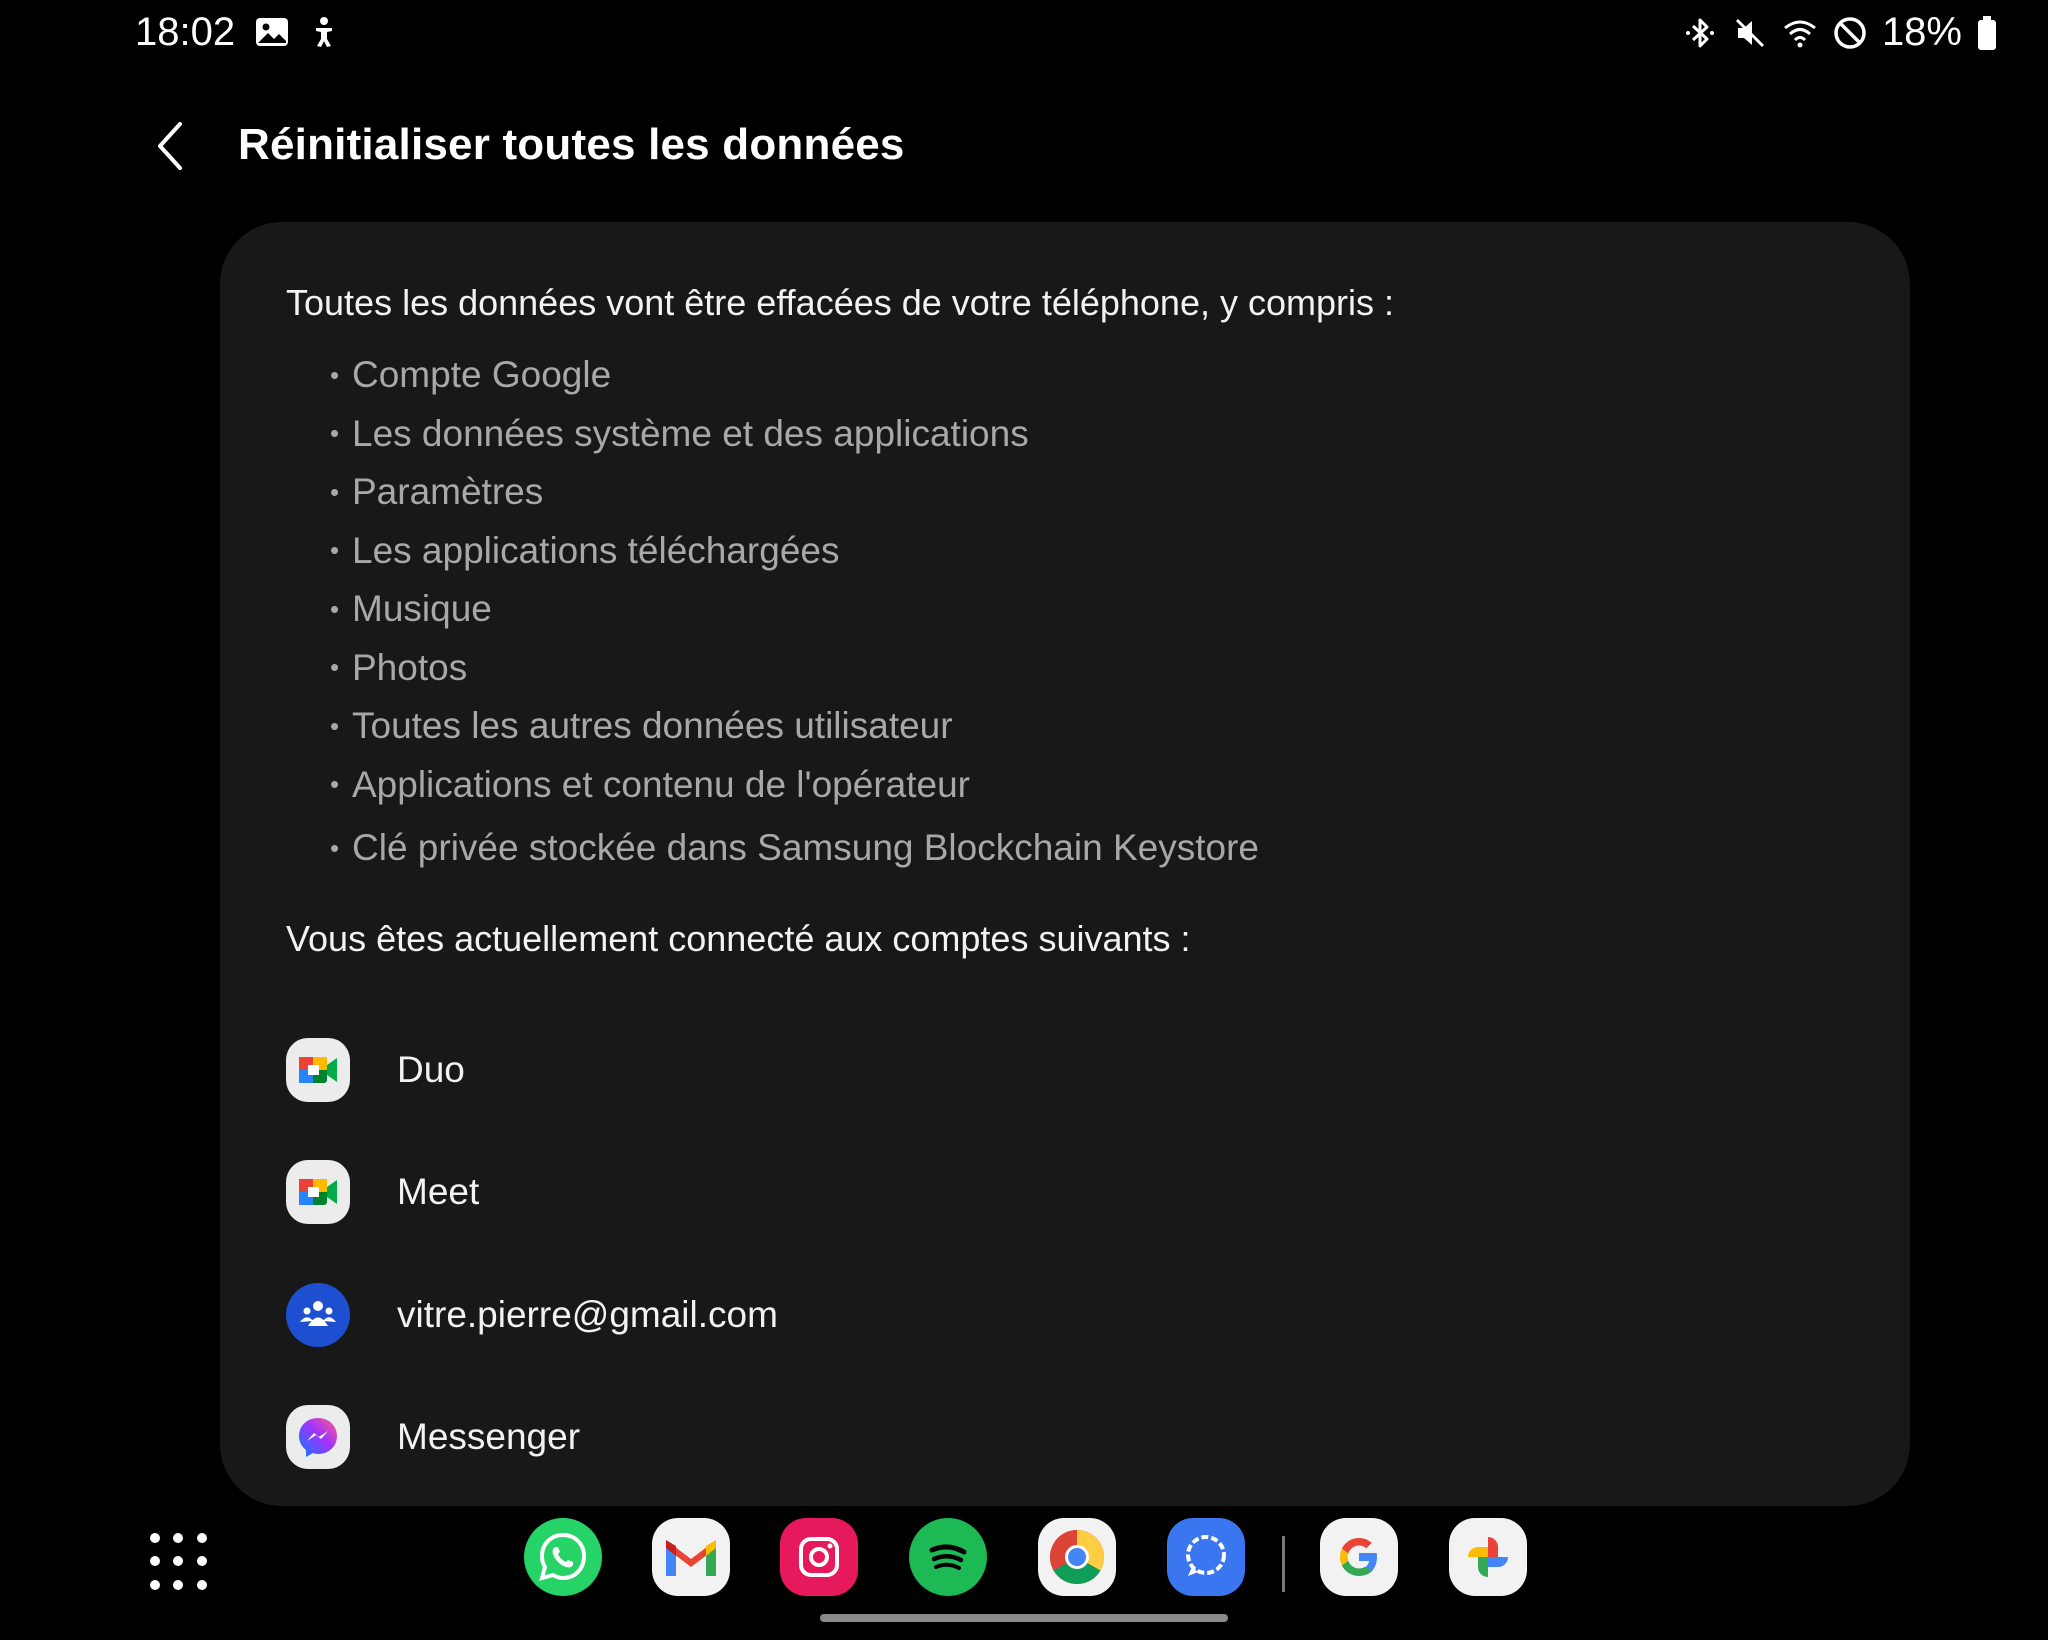 This screenshot has width=2048, height=1640. What do you see at coordinates (794, 668) in the screenshot?
I see `list-item: • Photos` at bounding box center [794, 668].